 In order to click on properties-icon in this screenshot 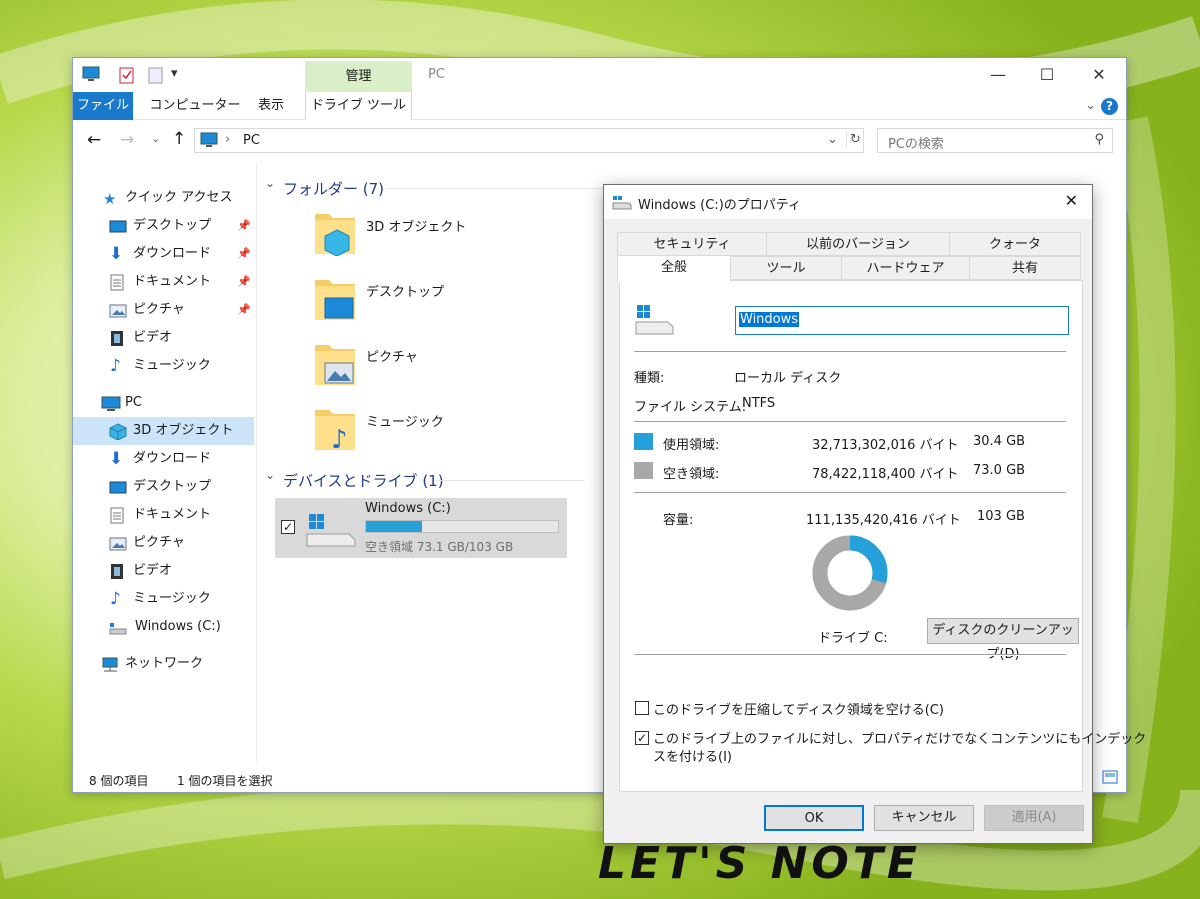, I will do `click(127, 75)`.